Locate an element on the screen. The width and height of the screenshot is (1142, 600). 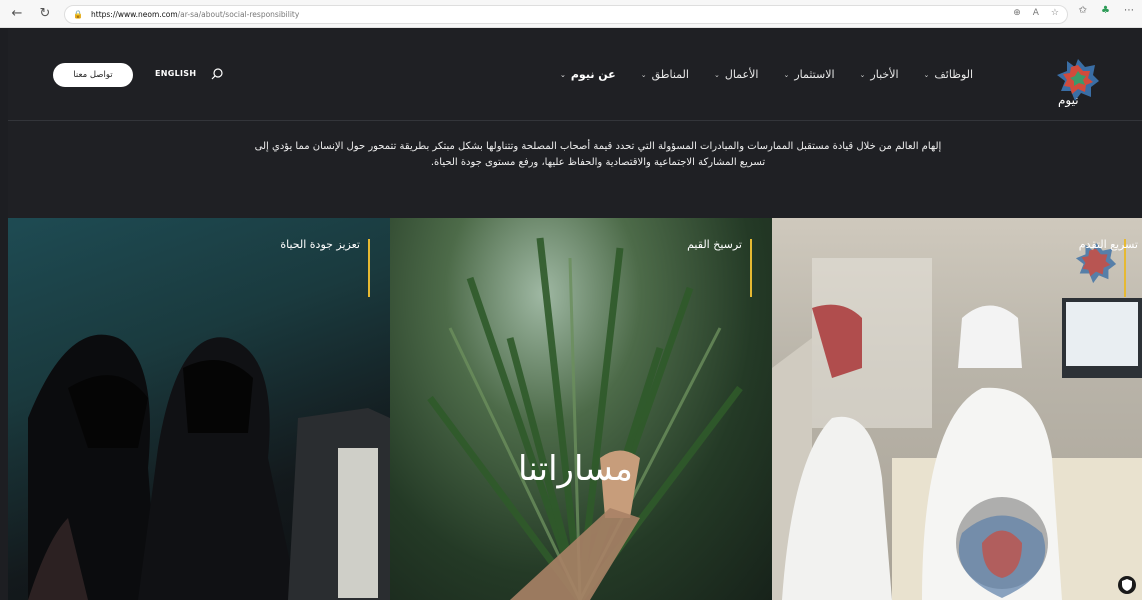
back-icon: ← is located at coordinates (17, 14).